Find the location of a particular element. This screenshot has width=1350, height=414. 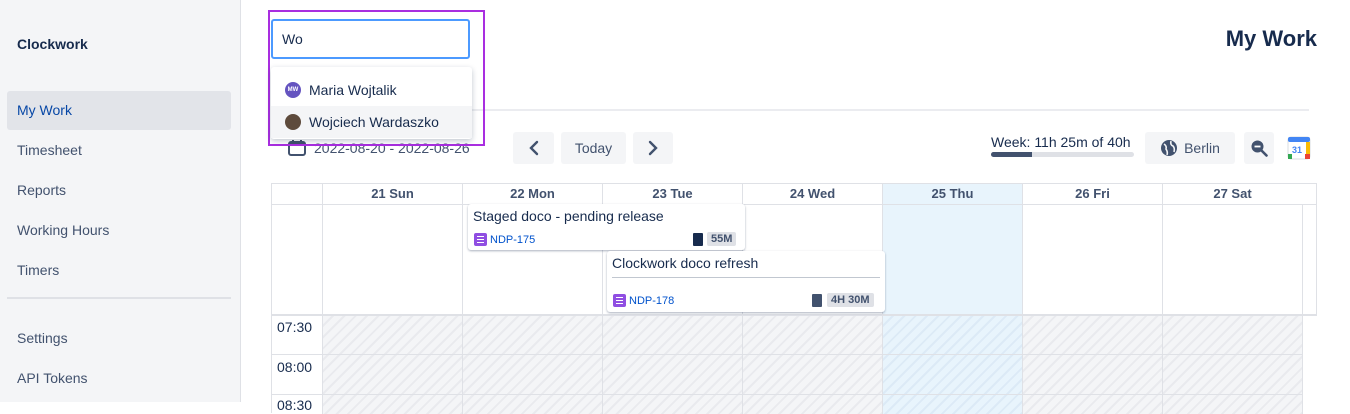

zoom-out-button is located at coordinates (1259, 148).